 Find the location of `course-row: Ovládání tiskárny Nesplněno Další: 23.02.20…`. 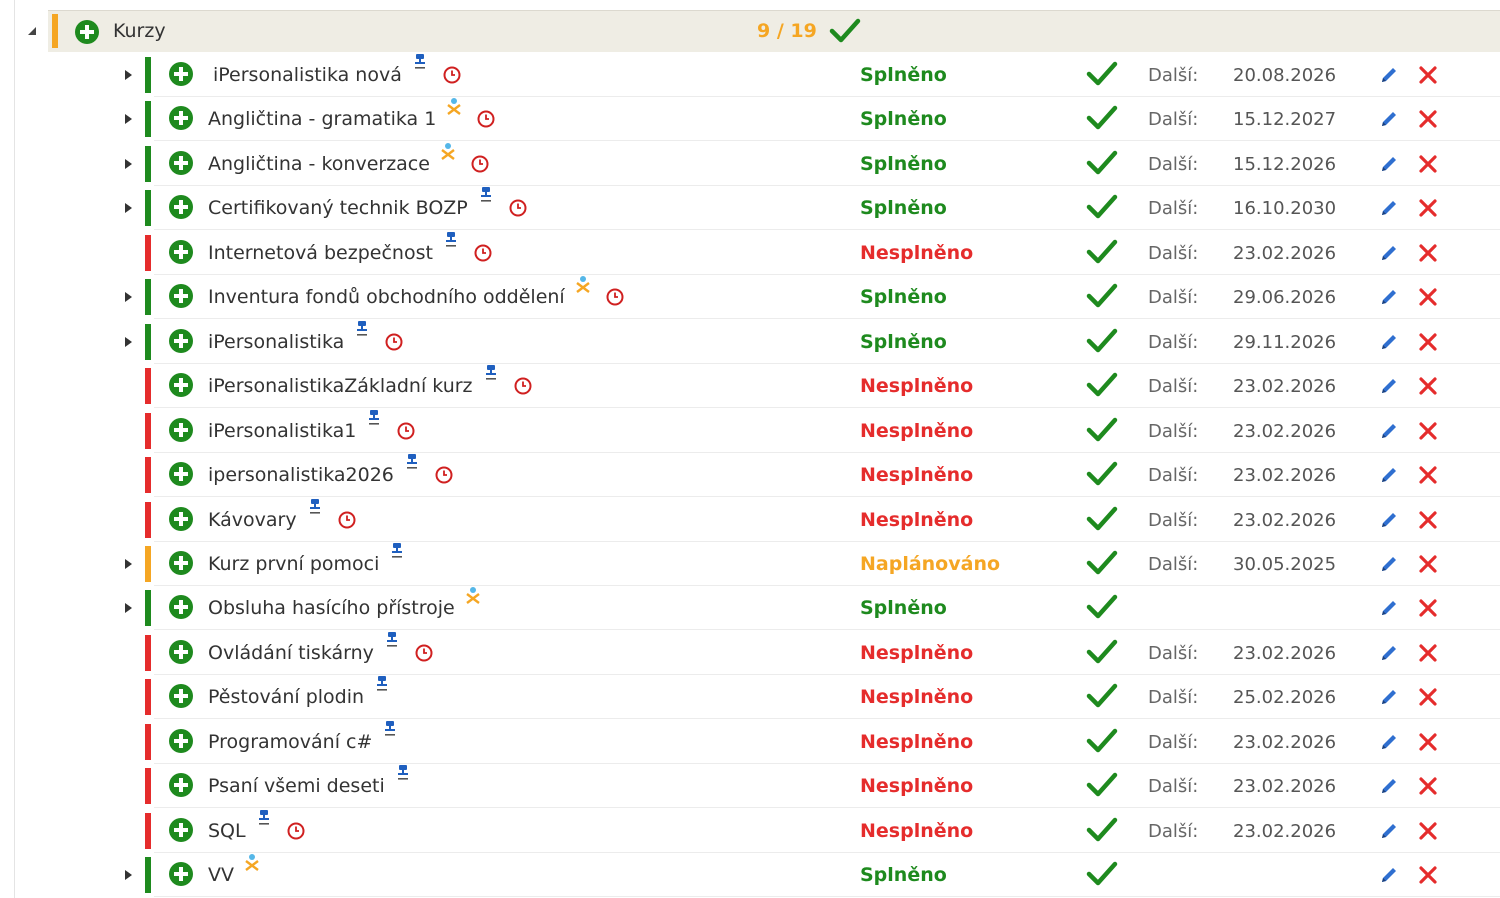

course-row: Ovládání tiskárny Nesplněno Další: 23.02.20… is located at coordinates (750, 653).